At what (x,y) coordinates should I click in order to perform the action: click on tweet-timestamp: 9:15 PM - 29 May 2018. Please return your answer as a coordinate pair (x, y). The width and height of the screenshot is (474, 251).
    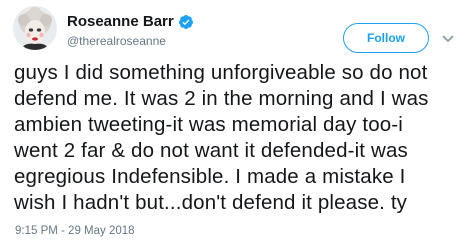
    Looking at the image, I should click on (75, 231).